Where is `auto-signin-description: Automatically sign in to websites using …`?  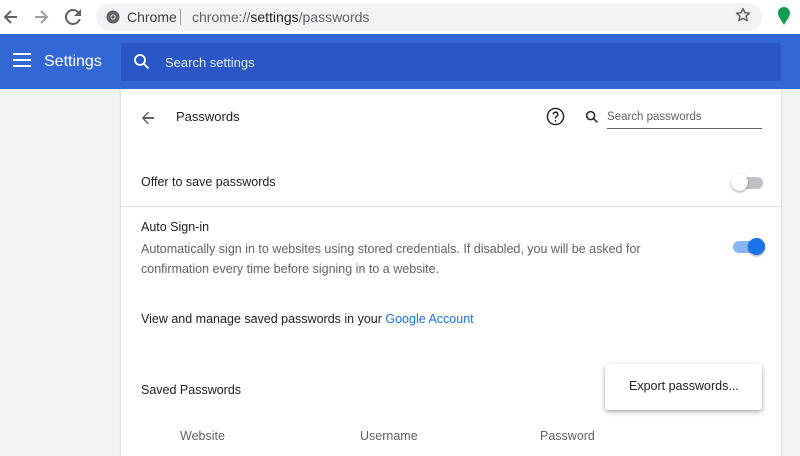 auto-signin-description: Automatically sign in to websites using … is located at coordinates (391, 259).